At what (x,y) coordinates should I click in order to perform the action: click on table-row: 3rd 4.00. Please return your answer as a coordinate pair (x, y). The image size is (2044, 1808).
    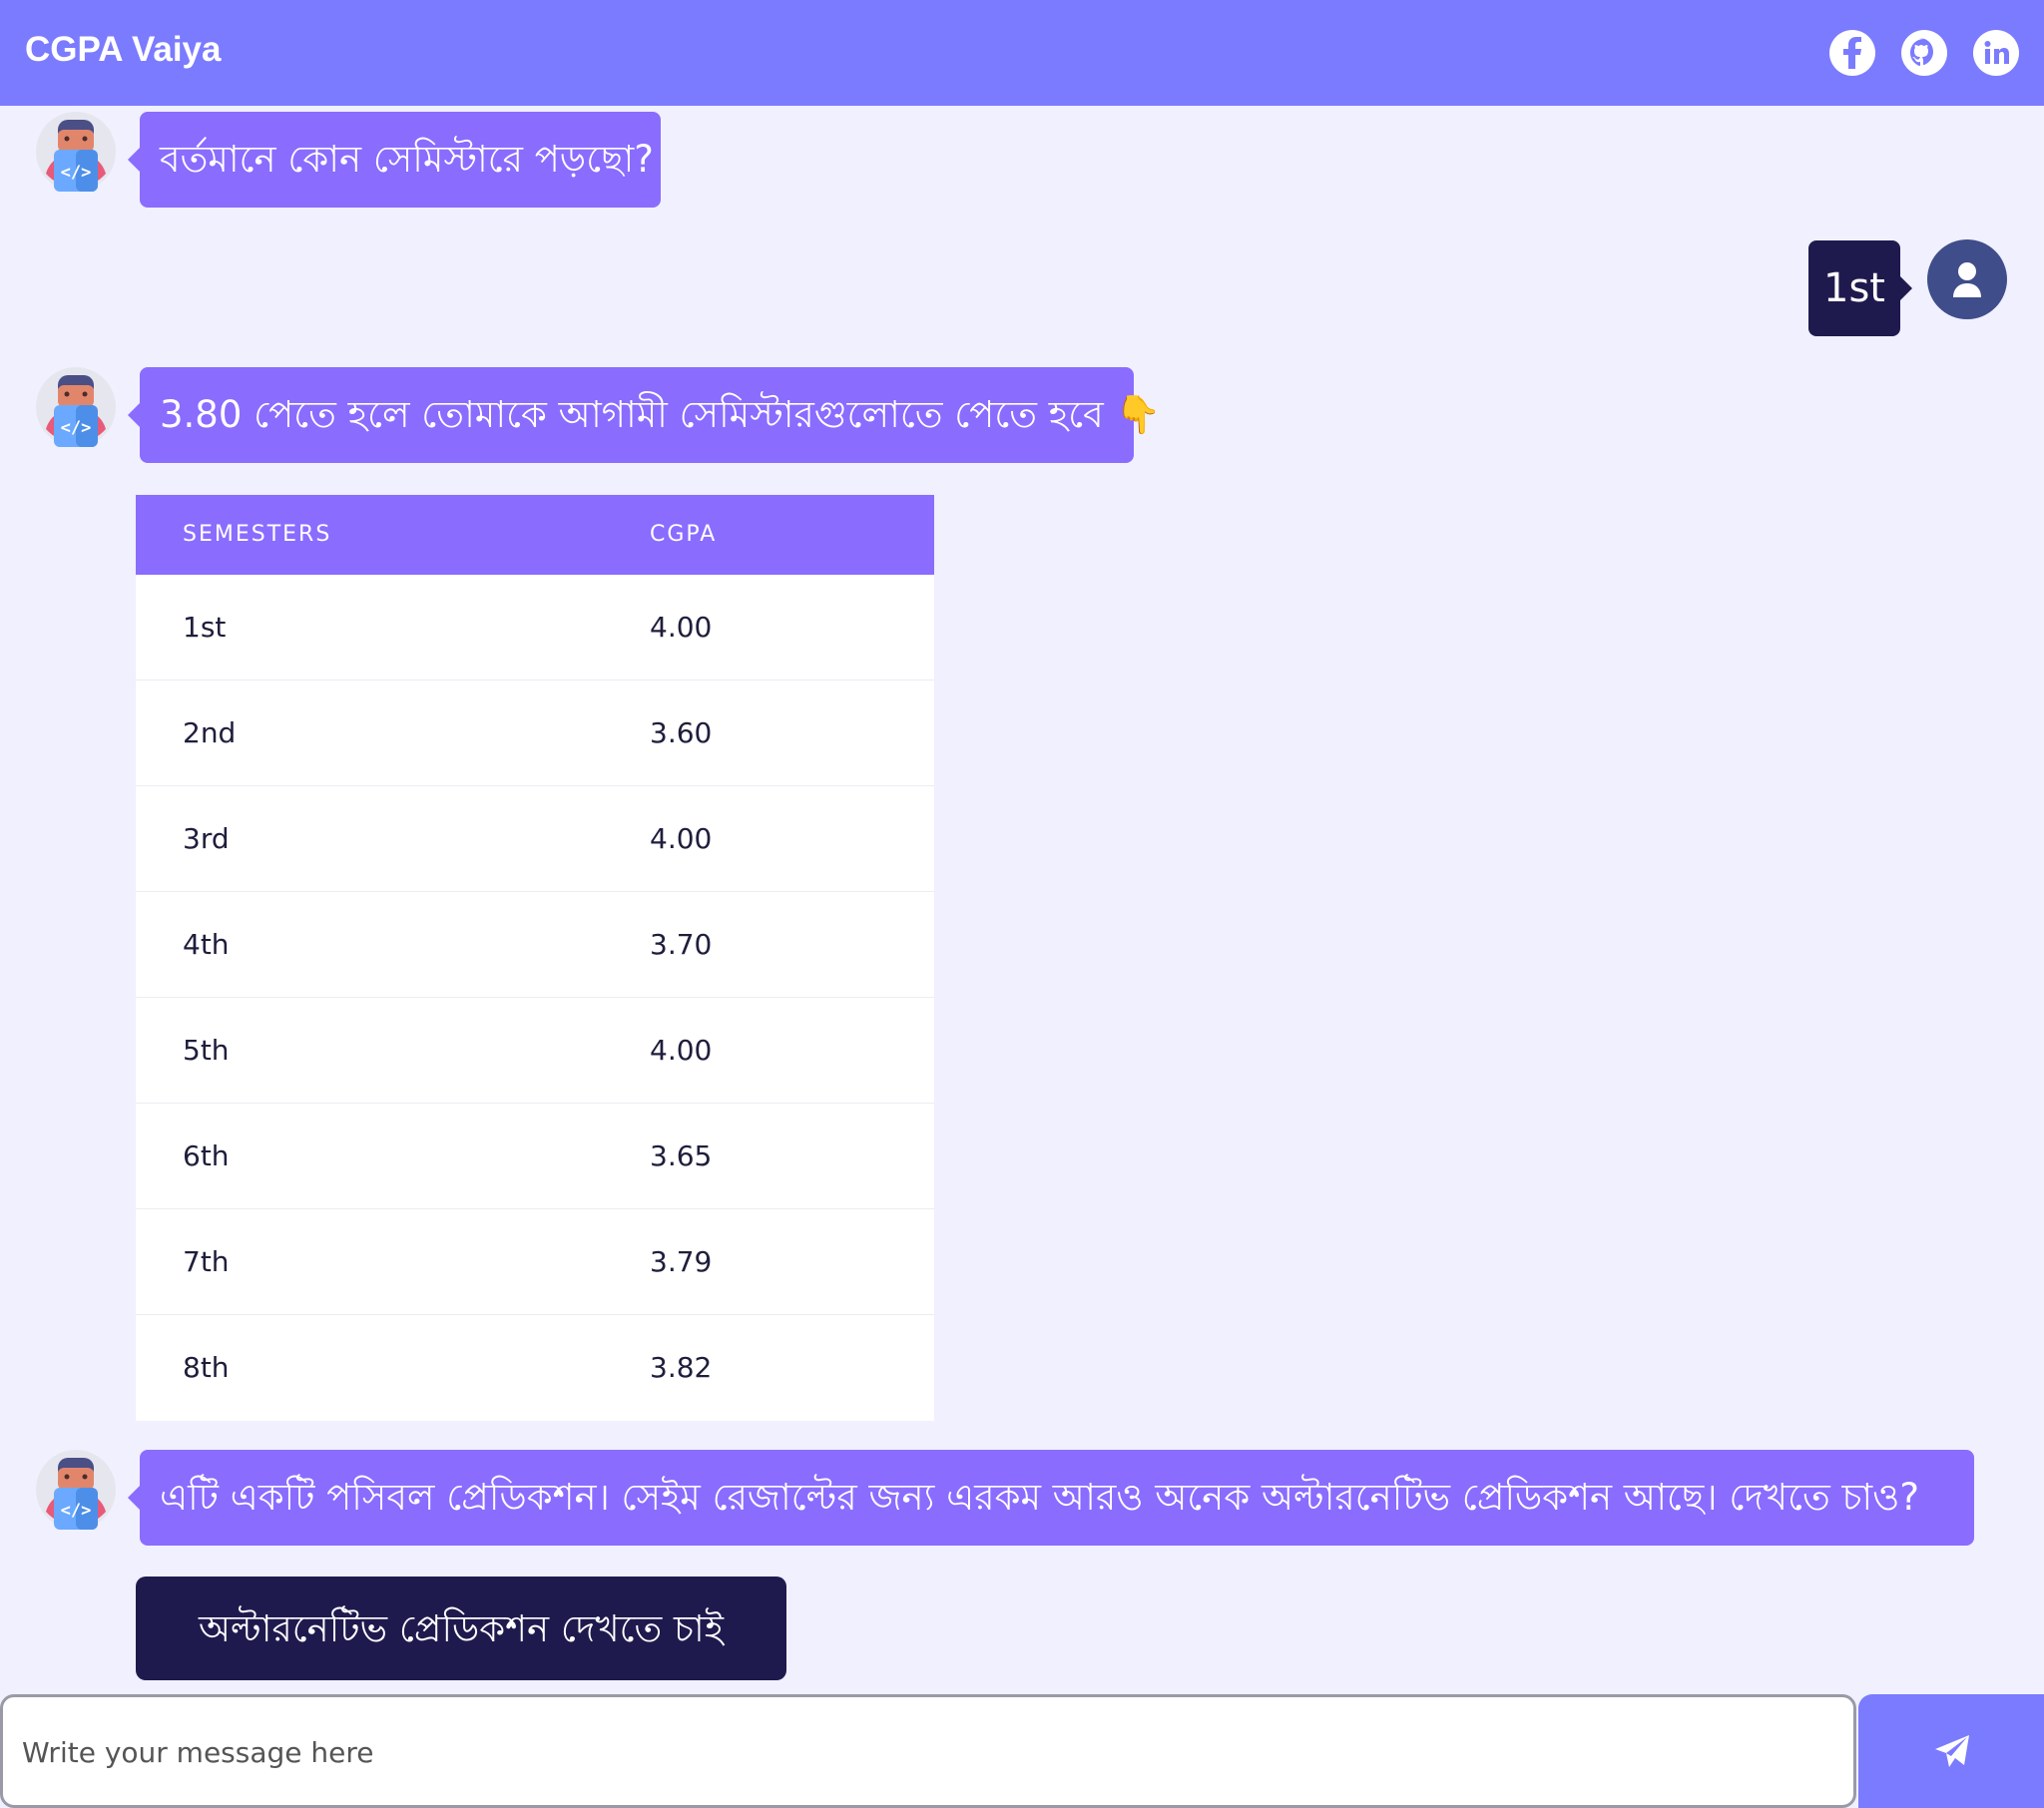
    Looking at the image, I should click on (535, 839).